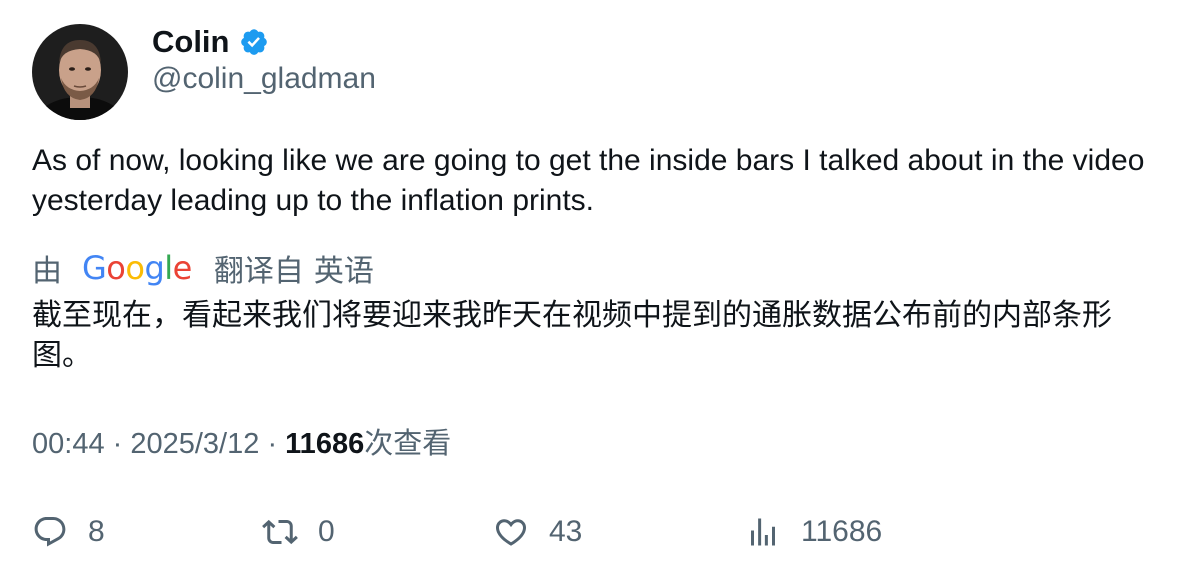  What do you see at coordinates (194, 444) in the screenshot?
I see `tweet-date: 2025/3/12` at bounding box center [194, 444].